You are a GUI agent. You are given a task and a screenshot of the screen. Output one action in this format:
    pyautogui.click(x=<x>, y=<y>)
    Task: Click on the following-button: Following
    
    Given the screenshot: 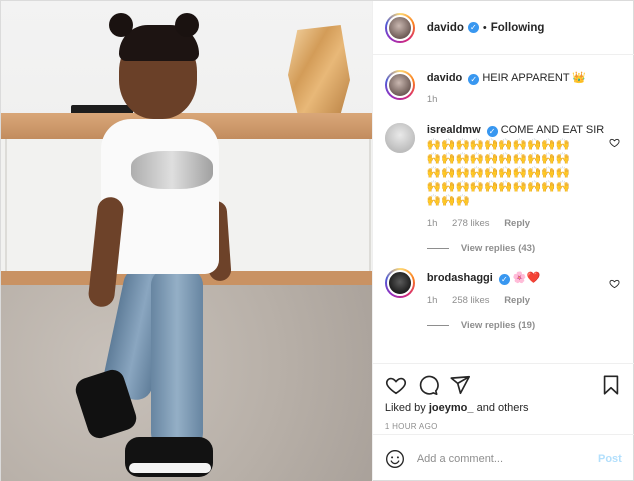 What is the action you would take?
    pyautogui.click(x=518, y=28)
    